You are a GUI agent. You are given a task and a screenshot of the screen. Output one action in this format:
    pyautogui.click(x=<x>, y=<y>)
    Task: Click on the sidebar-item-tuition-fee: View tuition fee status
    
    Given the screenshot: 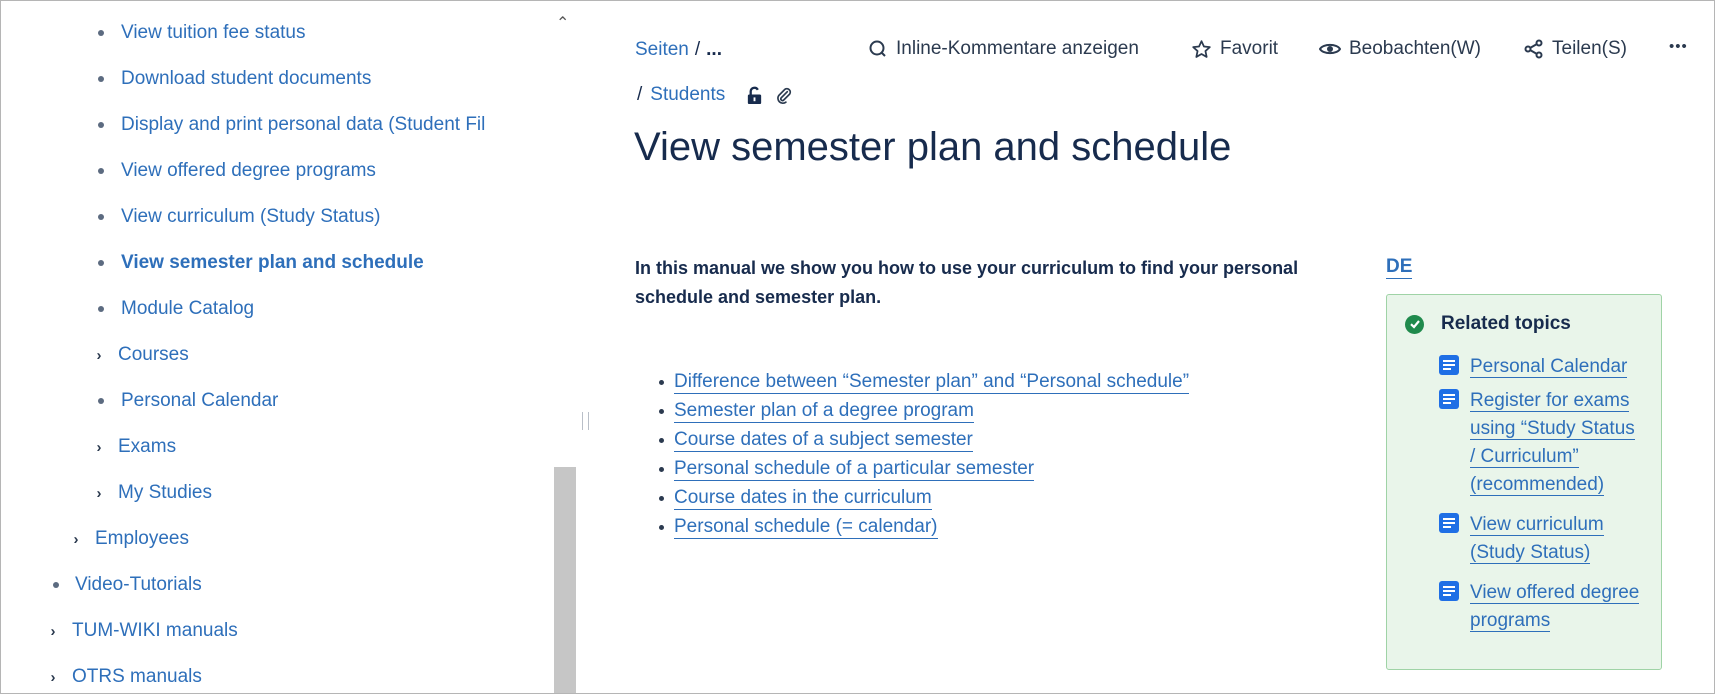 What is the action you would take?
    pyautogui.click(x=201, y=33)
    